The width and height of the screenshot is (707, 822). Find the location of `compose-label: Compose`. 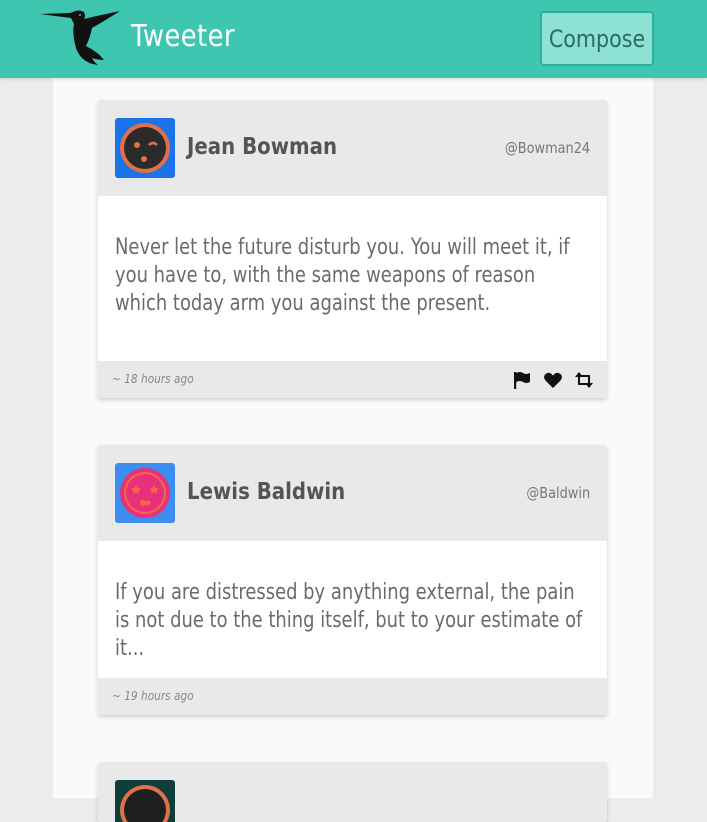

compose-label: Compose is located at coordinates (597, 38).